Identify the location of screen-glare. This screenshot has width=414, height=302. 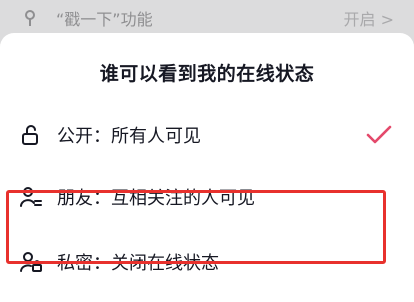
(332, 225).